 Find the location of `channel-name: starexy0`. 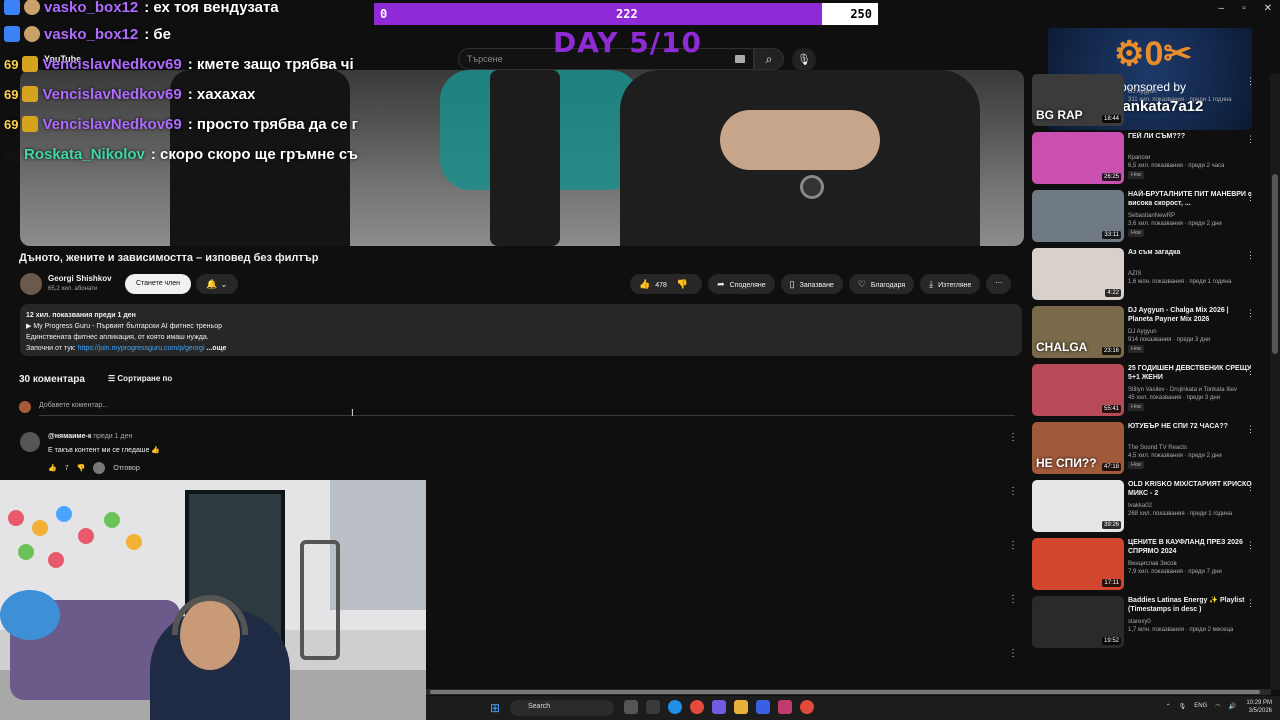

channel-name: starexy0 is located at coordinates (1191, 622).